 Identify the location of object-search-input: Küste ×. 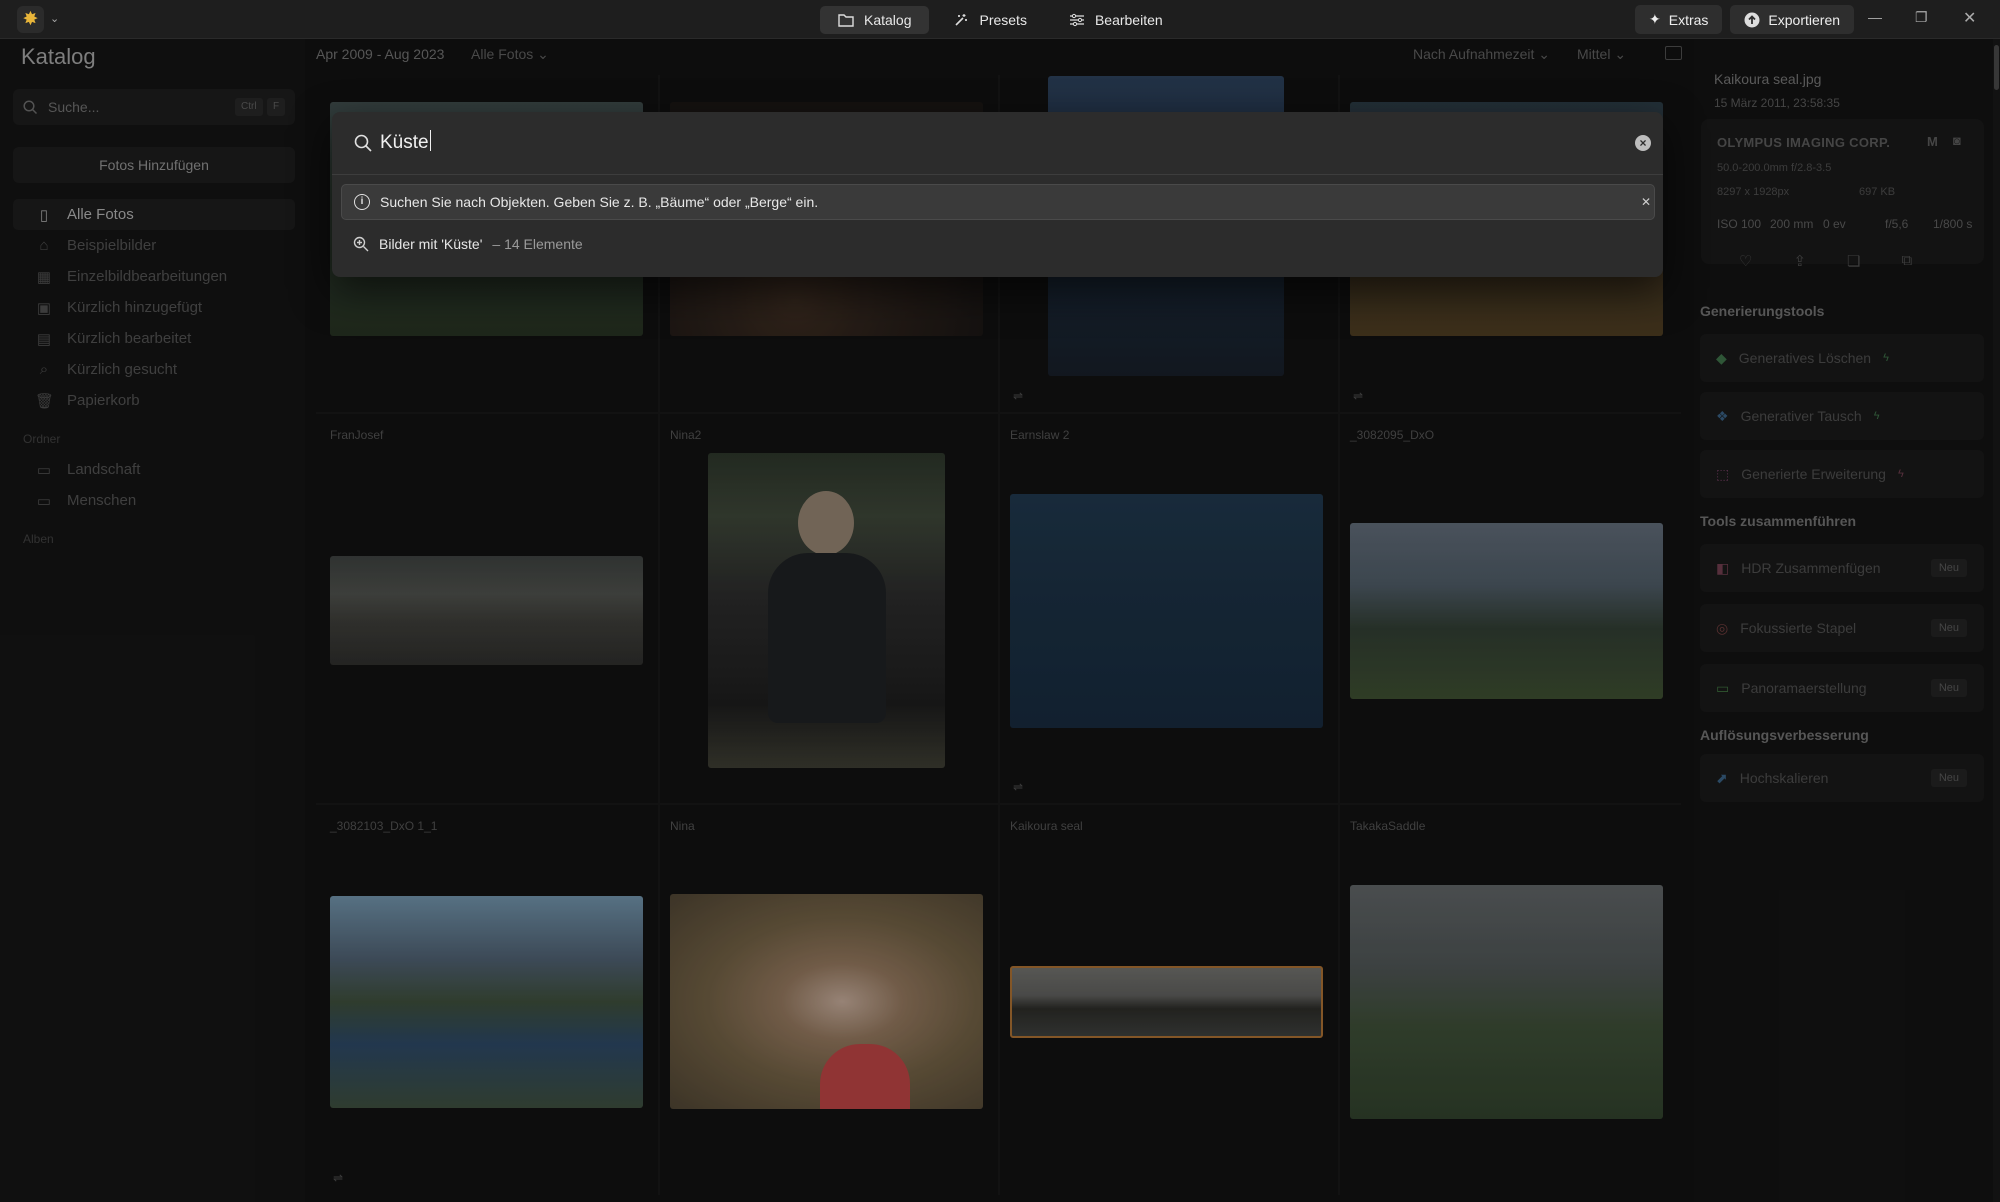
(997, 143).